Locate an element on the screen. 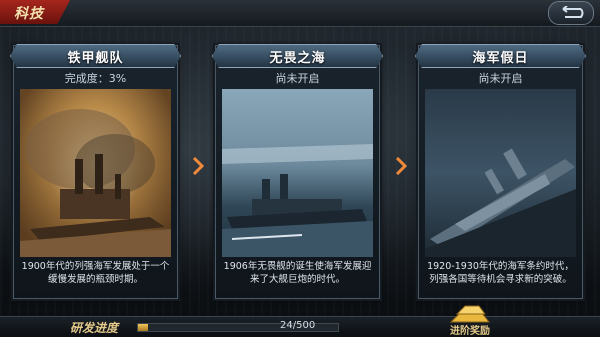 The width and height of the screenshot is (600, 337). page-title: 科技 is located at coordinates (29, 14).